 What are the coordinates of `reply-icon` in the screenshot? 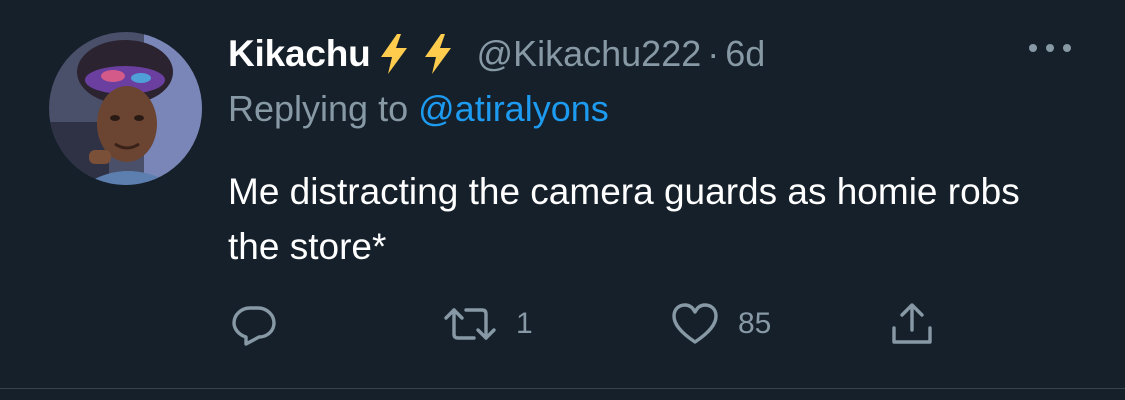 It's located at (254, 324).